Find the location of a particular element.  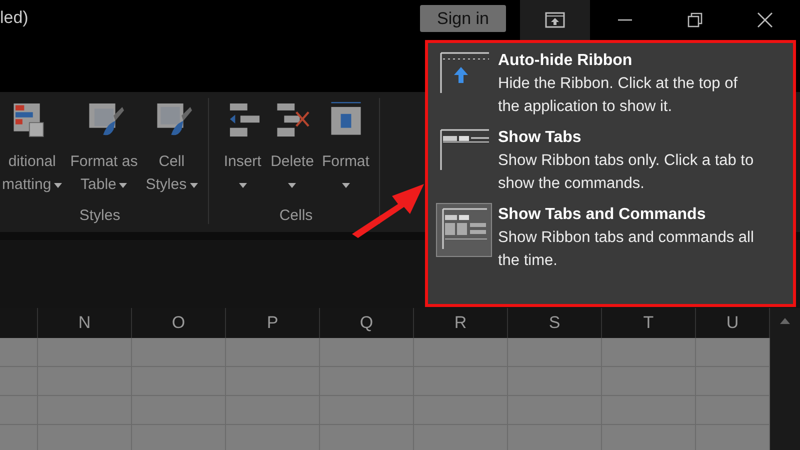

ribbon-display-options-button is located at coordinates (555, 20).